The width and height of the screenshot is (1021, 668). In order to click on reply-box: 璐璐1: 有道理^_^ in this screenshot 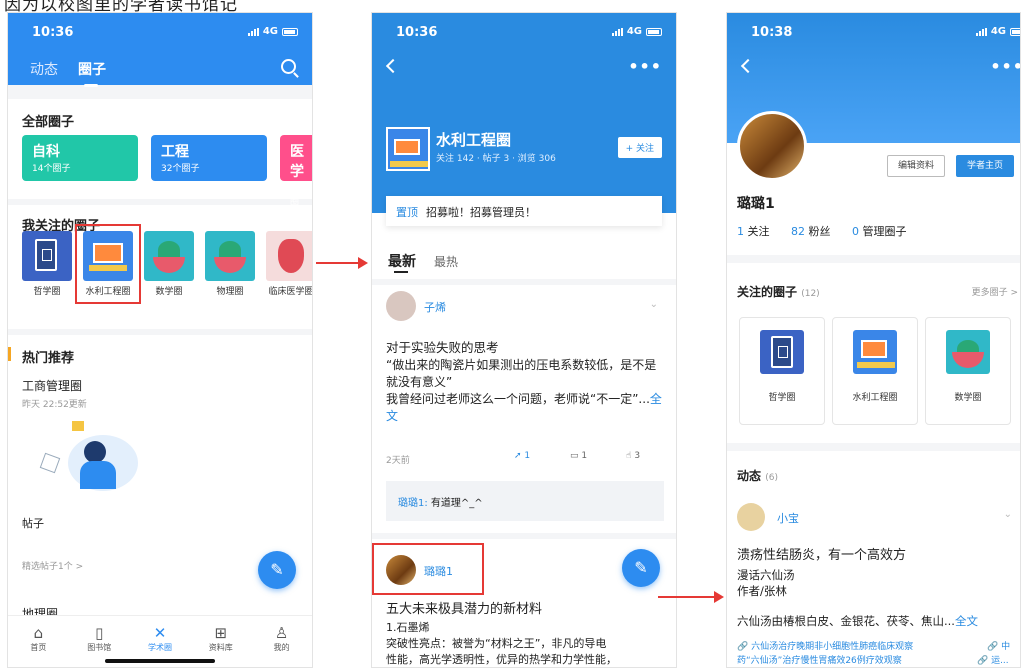, I will do `click(525, 501)`.